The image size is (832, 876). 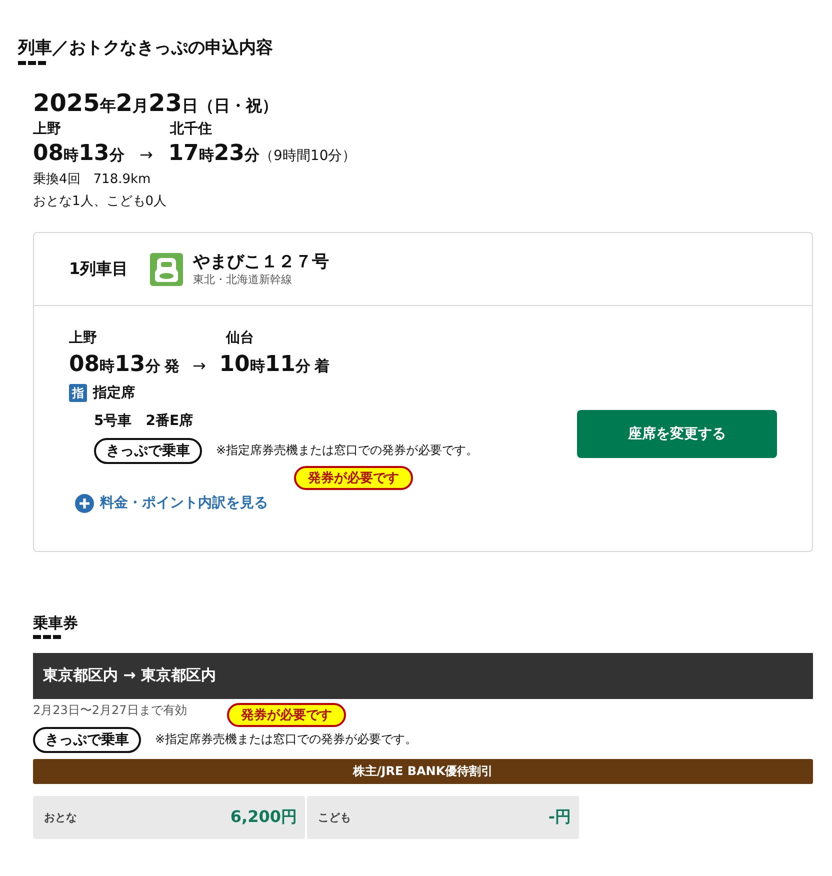 I want to click on reserved-seat-badge: 指, so click(x=78, y=393).